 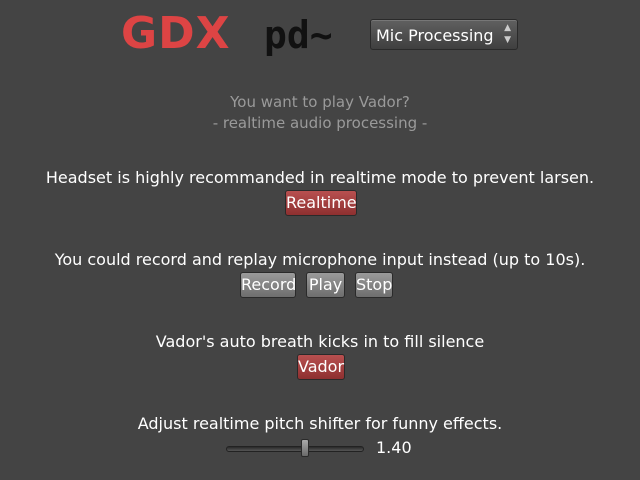 What do you see at coordinates (374, 285) in the screenshot?
I see `stop-button: Stop` at bounding box center [374, 285].